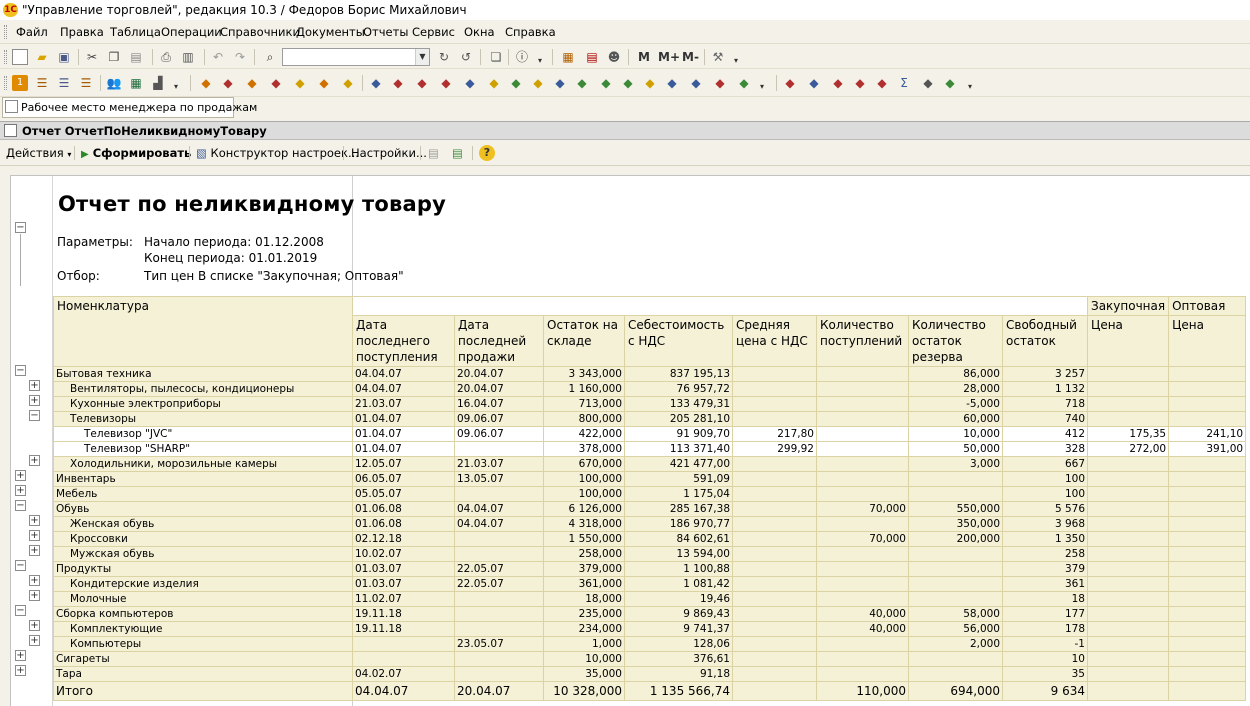 The image size is (1250, 706). I want to click on header-collapse-icon: −, so click(20, 227).